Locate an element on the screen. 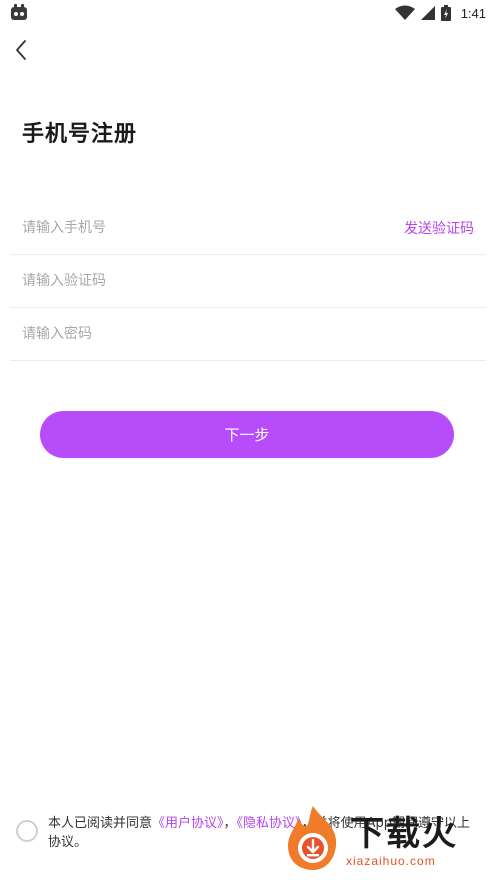 This screenshot has width=496, height=882. next-step-button: 下一步 is located at coordinates (247, 434).